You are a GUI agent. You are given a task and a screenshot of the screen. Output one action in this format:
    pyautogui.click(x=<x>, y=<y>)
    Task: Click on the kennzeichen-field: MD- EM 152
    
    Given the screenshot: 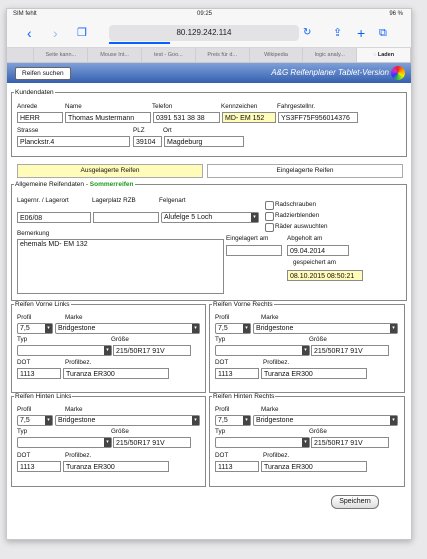 What is the action you would take?
    pyautogui.click(x=249, y=117)
    